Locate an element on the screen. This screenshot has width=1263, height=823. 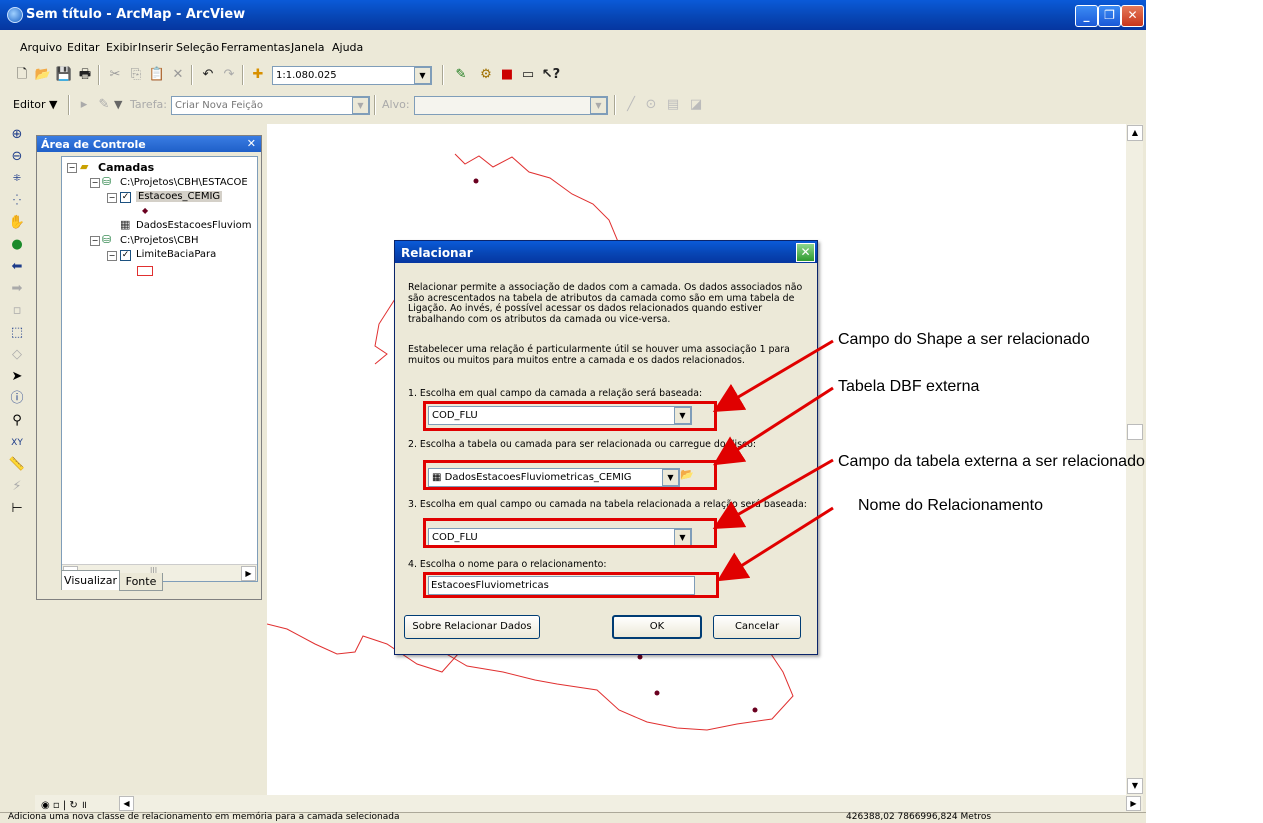
callout-arrows is located at coordinates (773, 460).